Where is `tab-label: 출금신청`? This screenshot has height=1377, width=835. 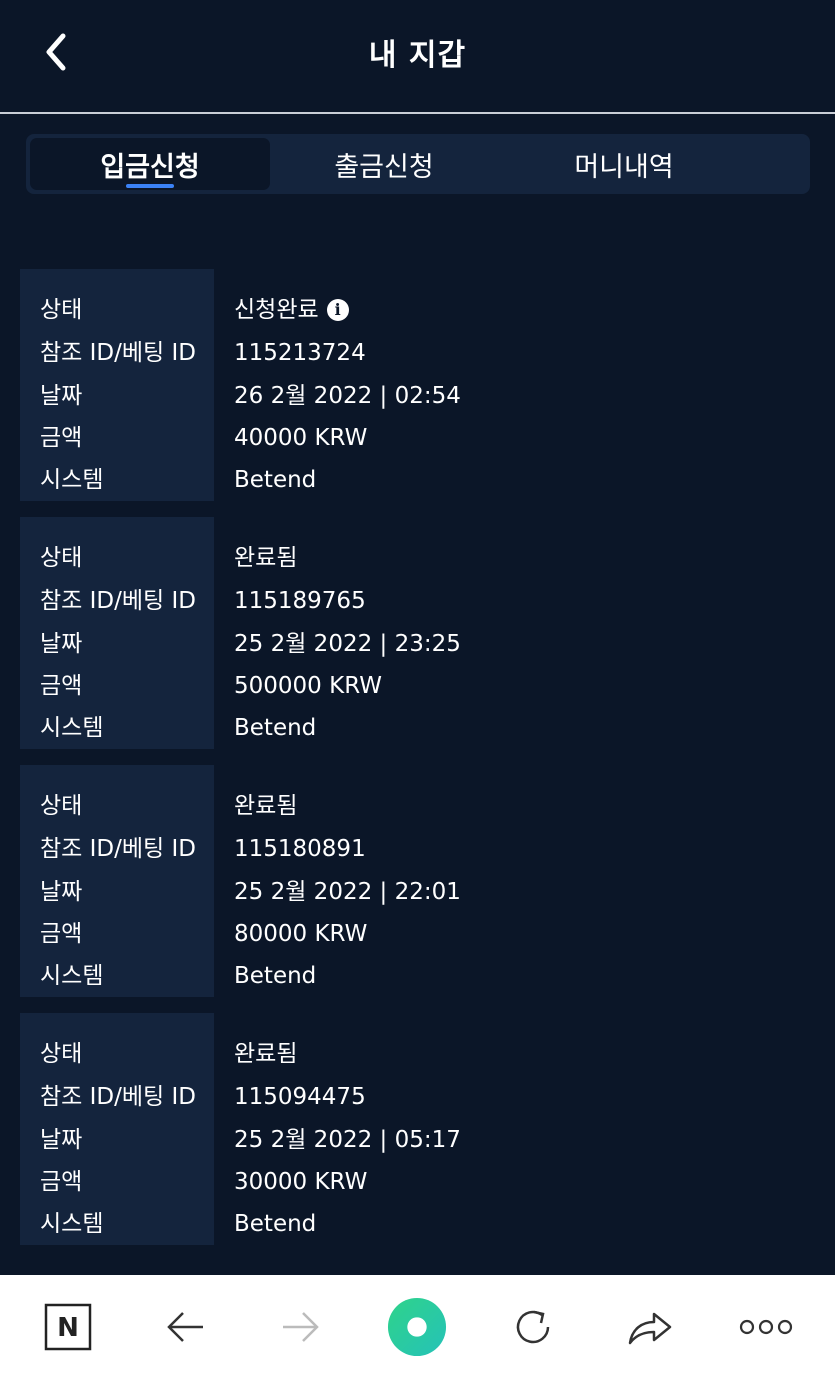 tab-label: 출금신청 is located at coordinates (384, 167).